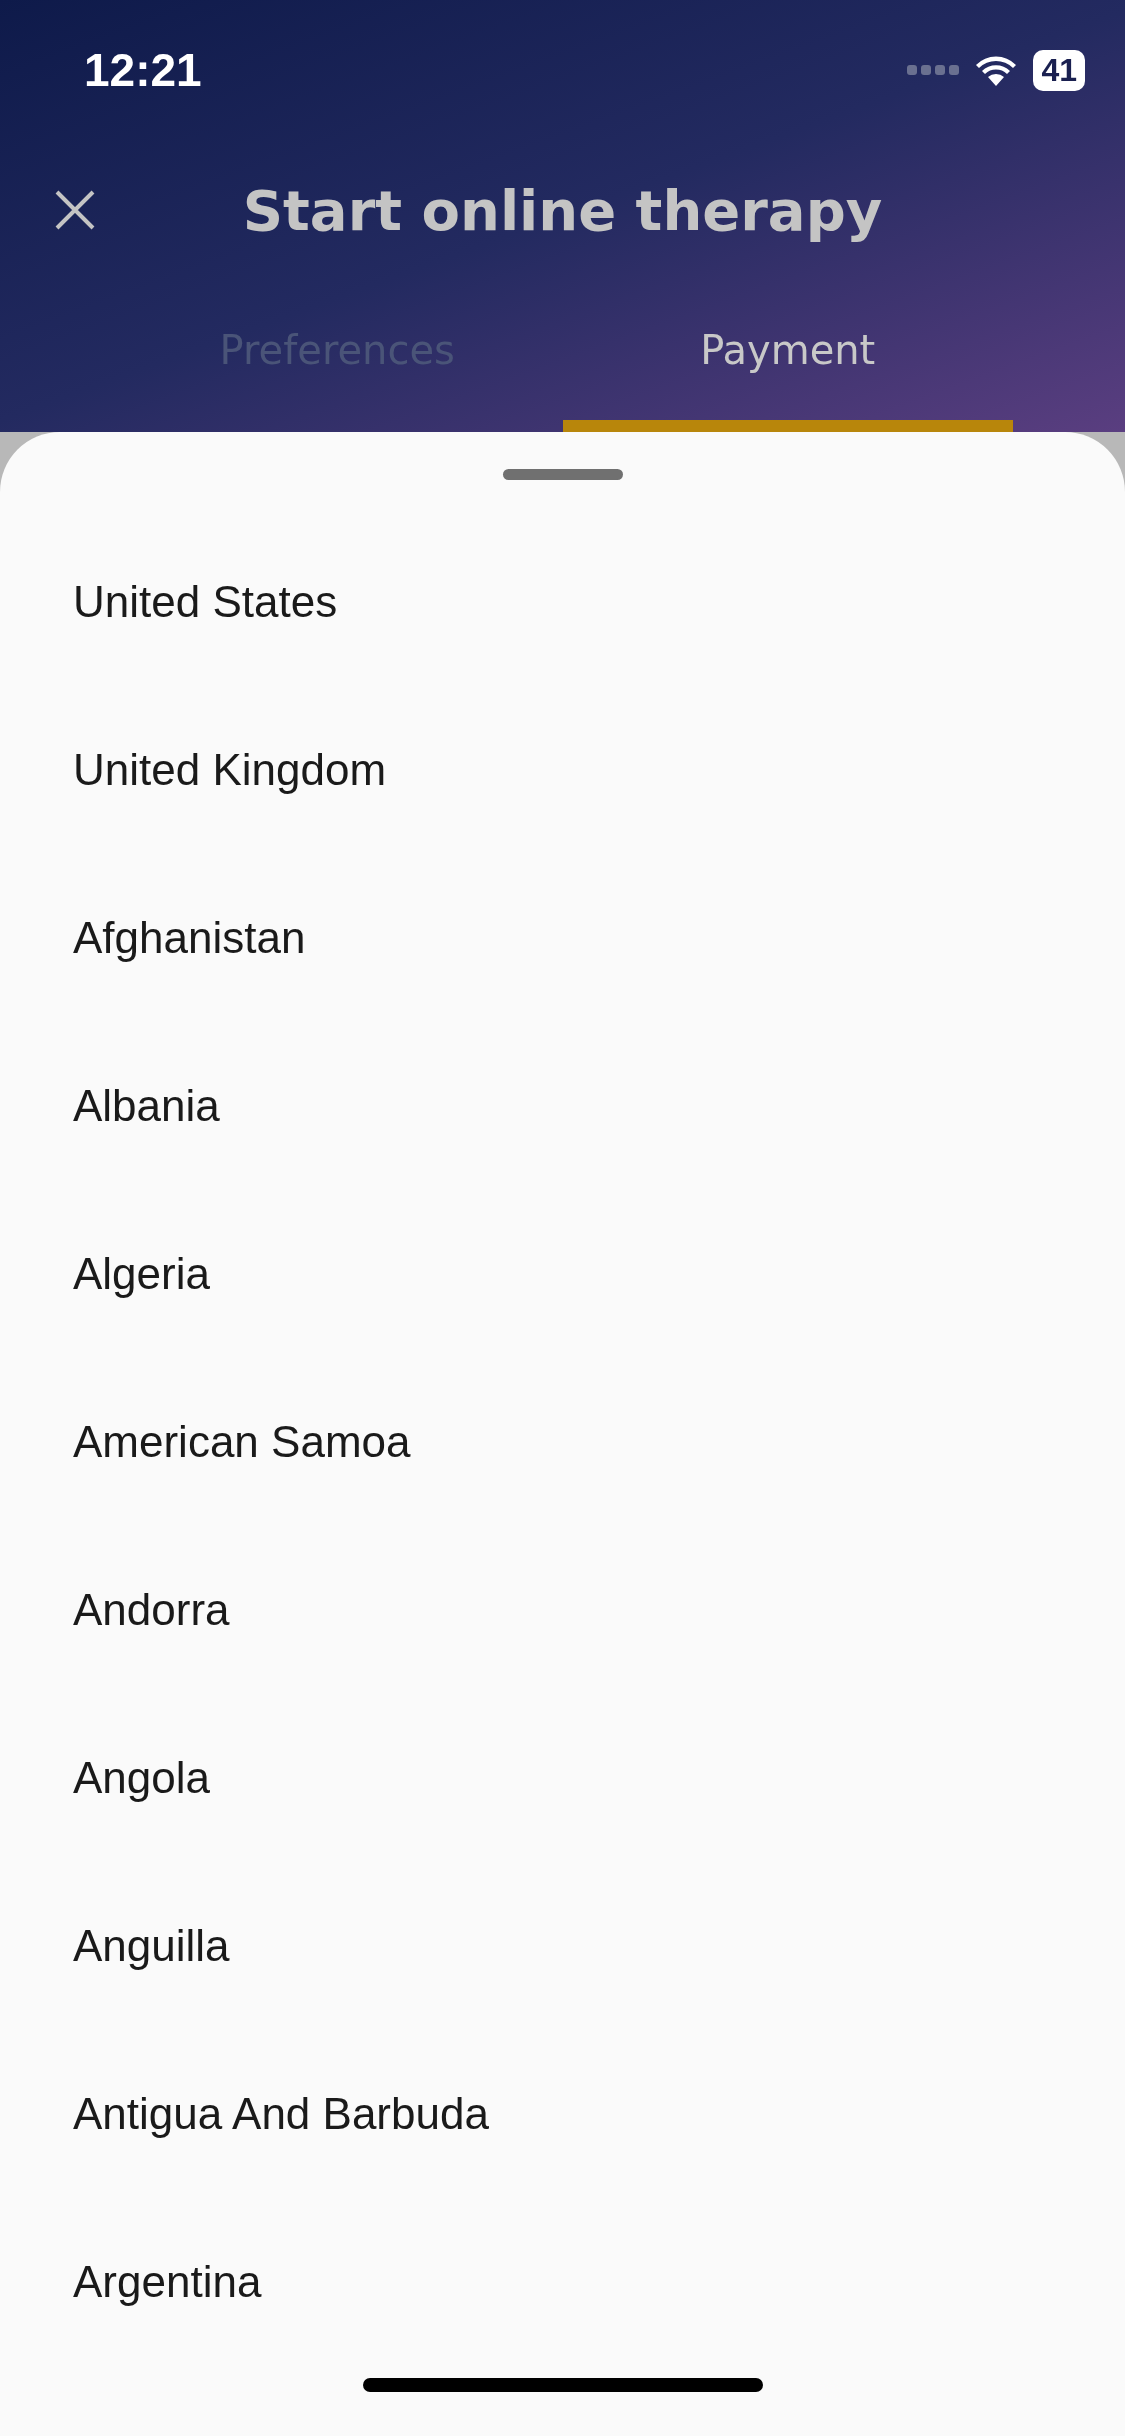  Describe the element at coordinates (1059, 70) in the screenshot. I see `battery-icon: 41` at that location.